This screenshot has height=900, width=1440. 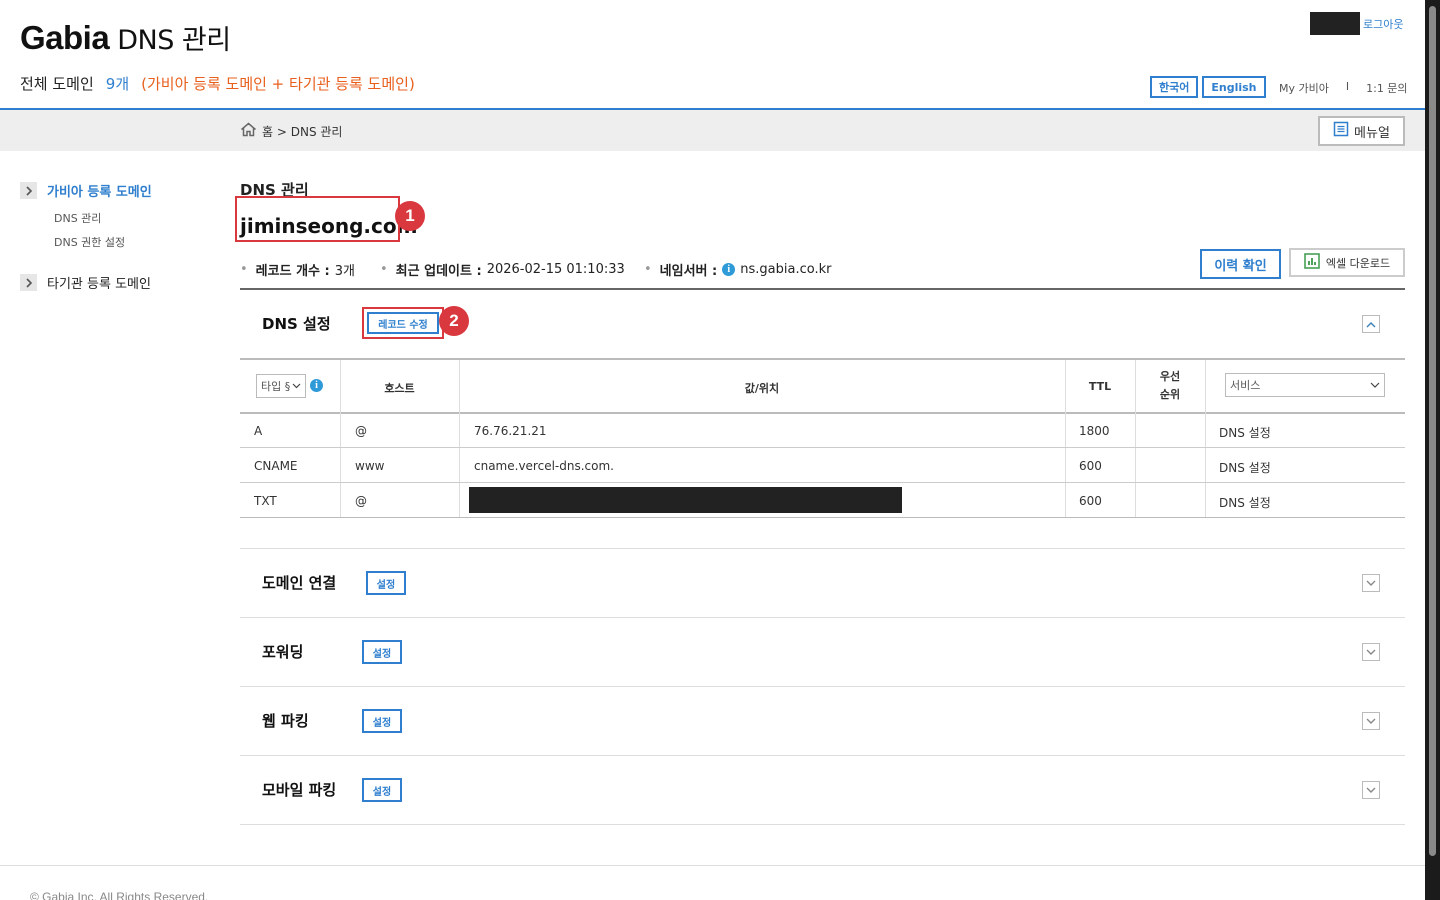 What do you see at coordinates (822, 289) in the screenshot?
I see `content-divider` at bounding box center [822, 289].